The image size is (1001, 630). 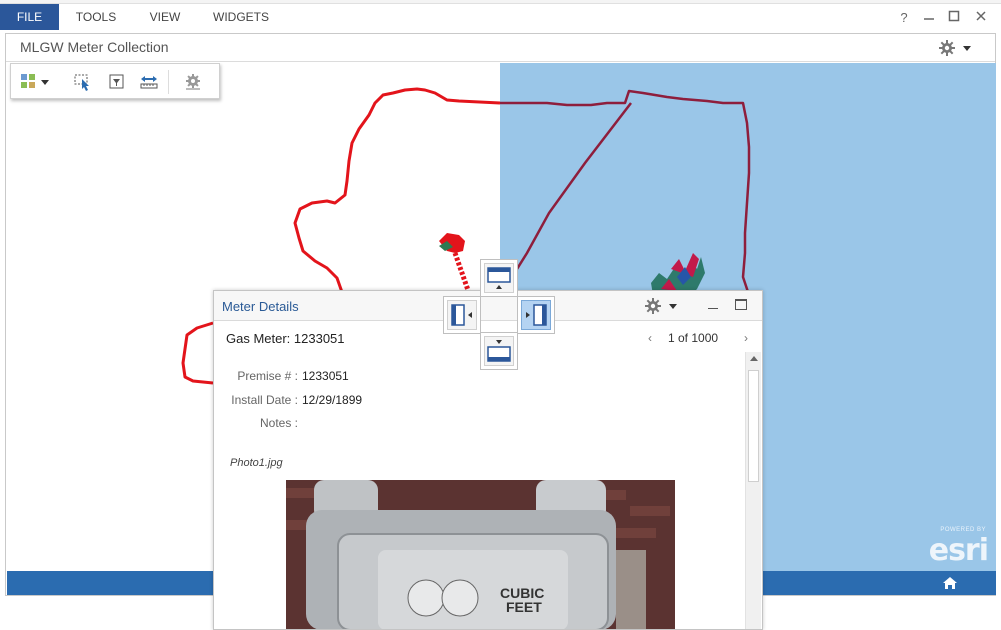 I want to click on tab-file: FILE, so click(x=29, y=17).